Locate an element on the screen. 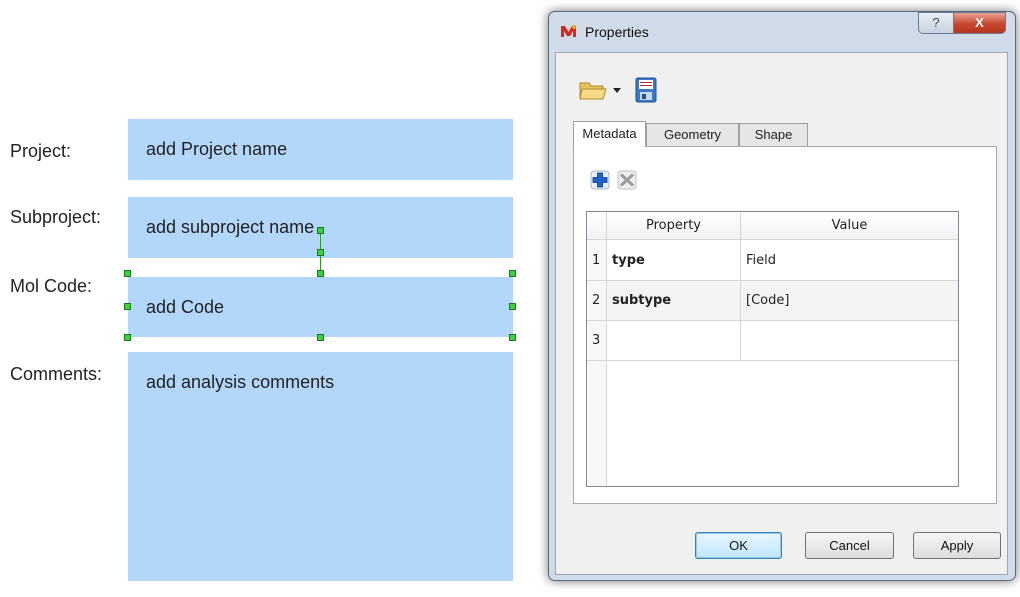 Image resolution: width=1020 pixels, height=597 pixels. table-corner-header is located at coordinates (597, 226).